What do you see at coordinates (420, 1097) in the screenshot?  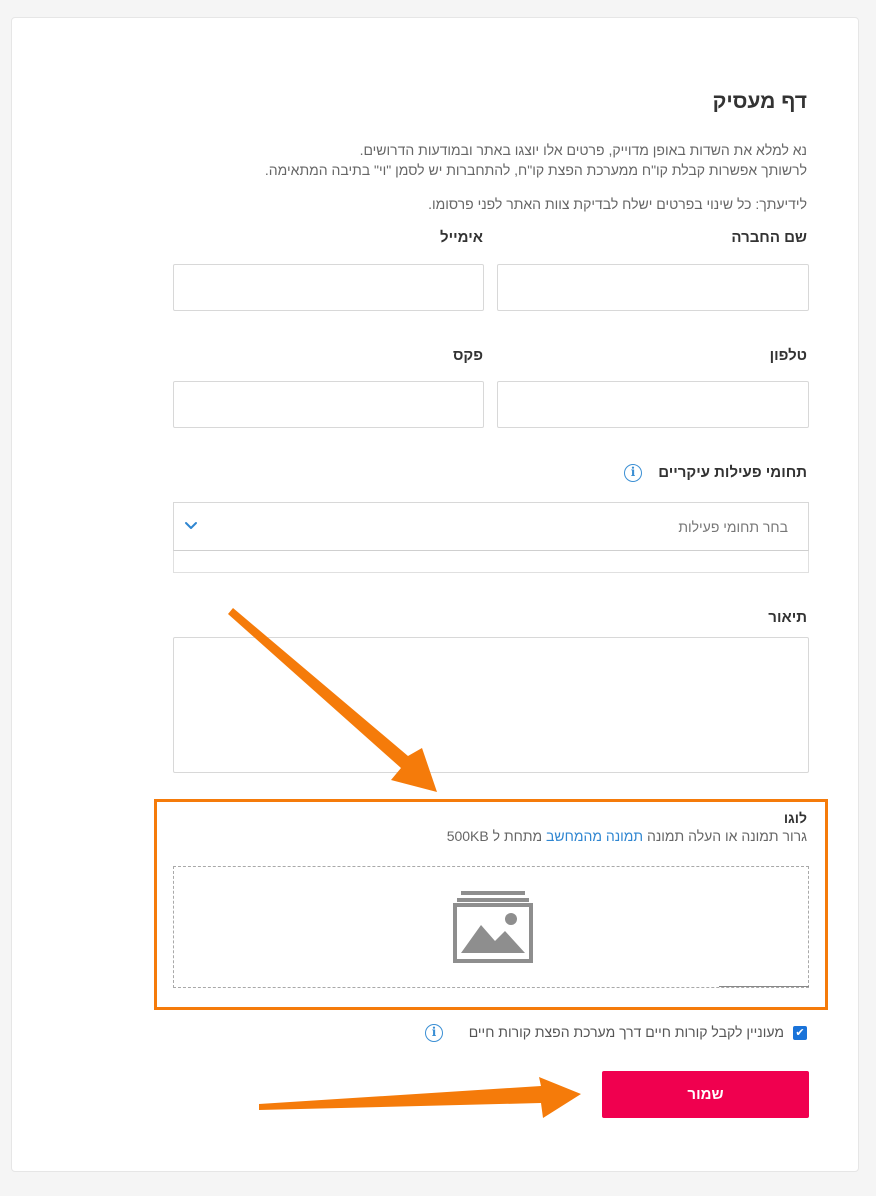 I see `arrow-to-save` at bounding box center [420, 1097].